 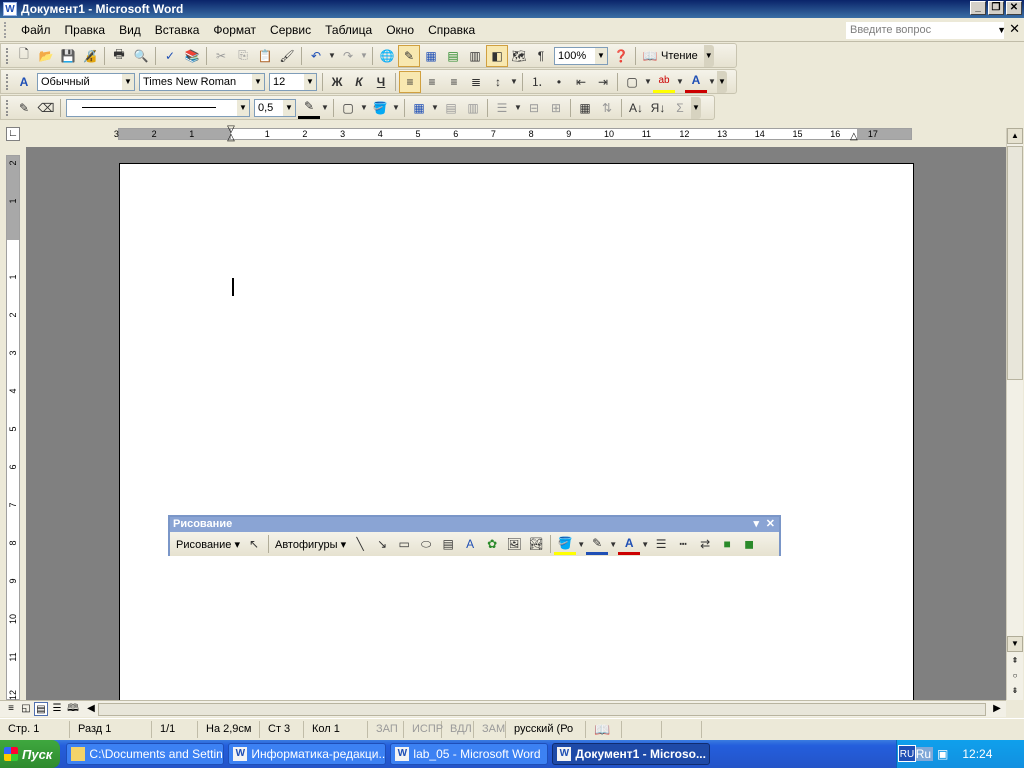 I want to click on close-document-icon: ✕, so click(x=1014, y=29).